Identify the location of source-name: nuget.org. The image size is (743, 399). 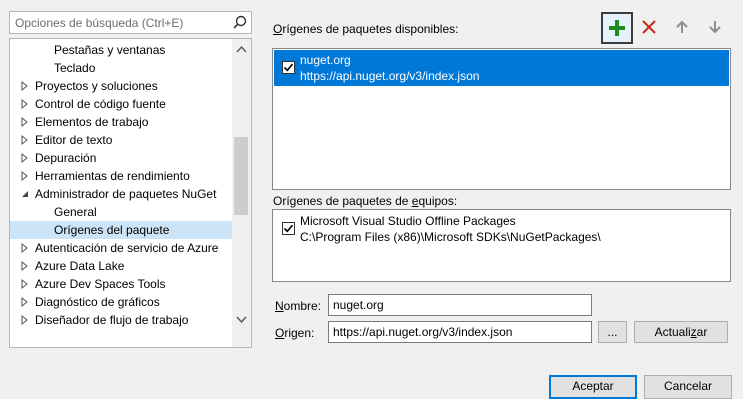
(325, 60).